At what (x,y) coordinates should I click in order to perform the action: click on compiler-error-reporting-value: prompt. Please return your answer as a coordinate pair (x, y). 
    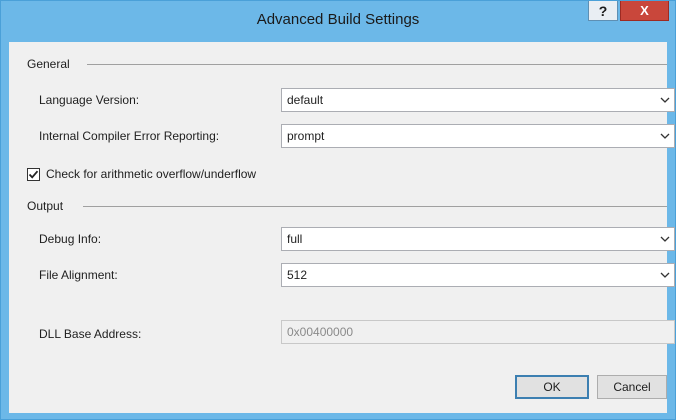
    Looking at the image, I should click on (306, 136).